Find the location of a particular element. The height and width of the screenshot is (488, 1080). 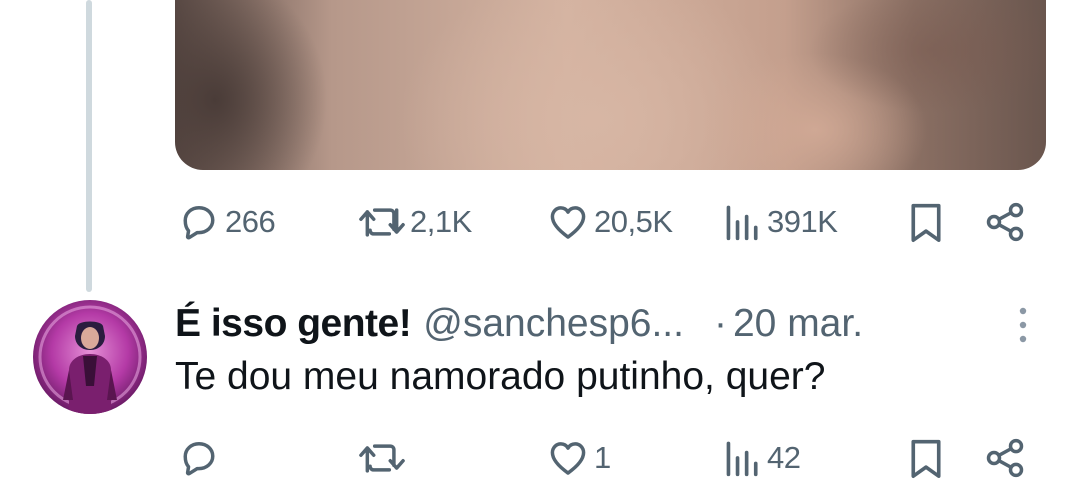

retweet-button is located at coordinates (384, 458).